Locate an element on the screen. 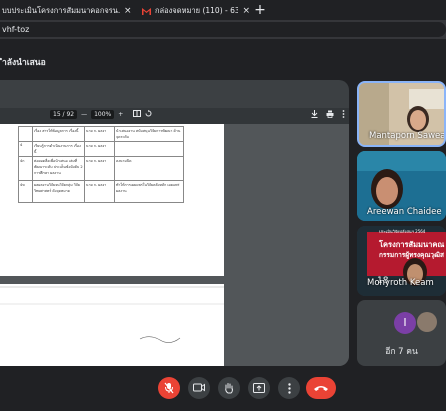  leave-call-button is located at coordinates (321, 388).